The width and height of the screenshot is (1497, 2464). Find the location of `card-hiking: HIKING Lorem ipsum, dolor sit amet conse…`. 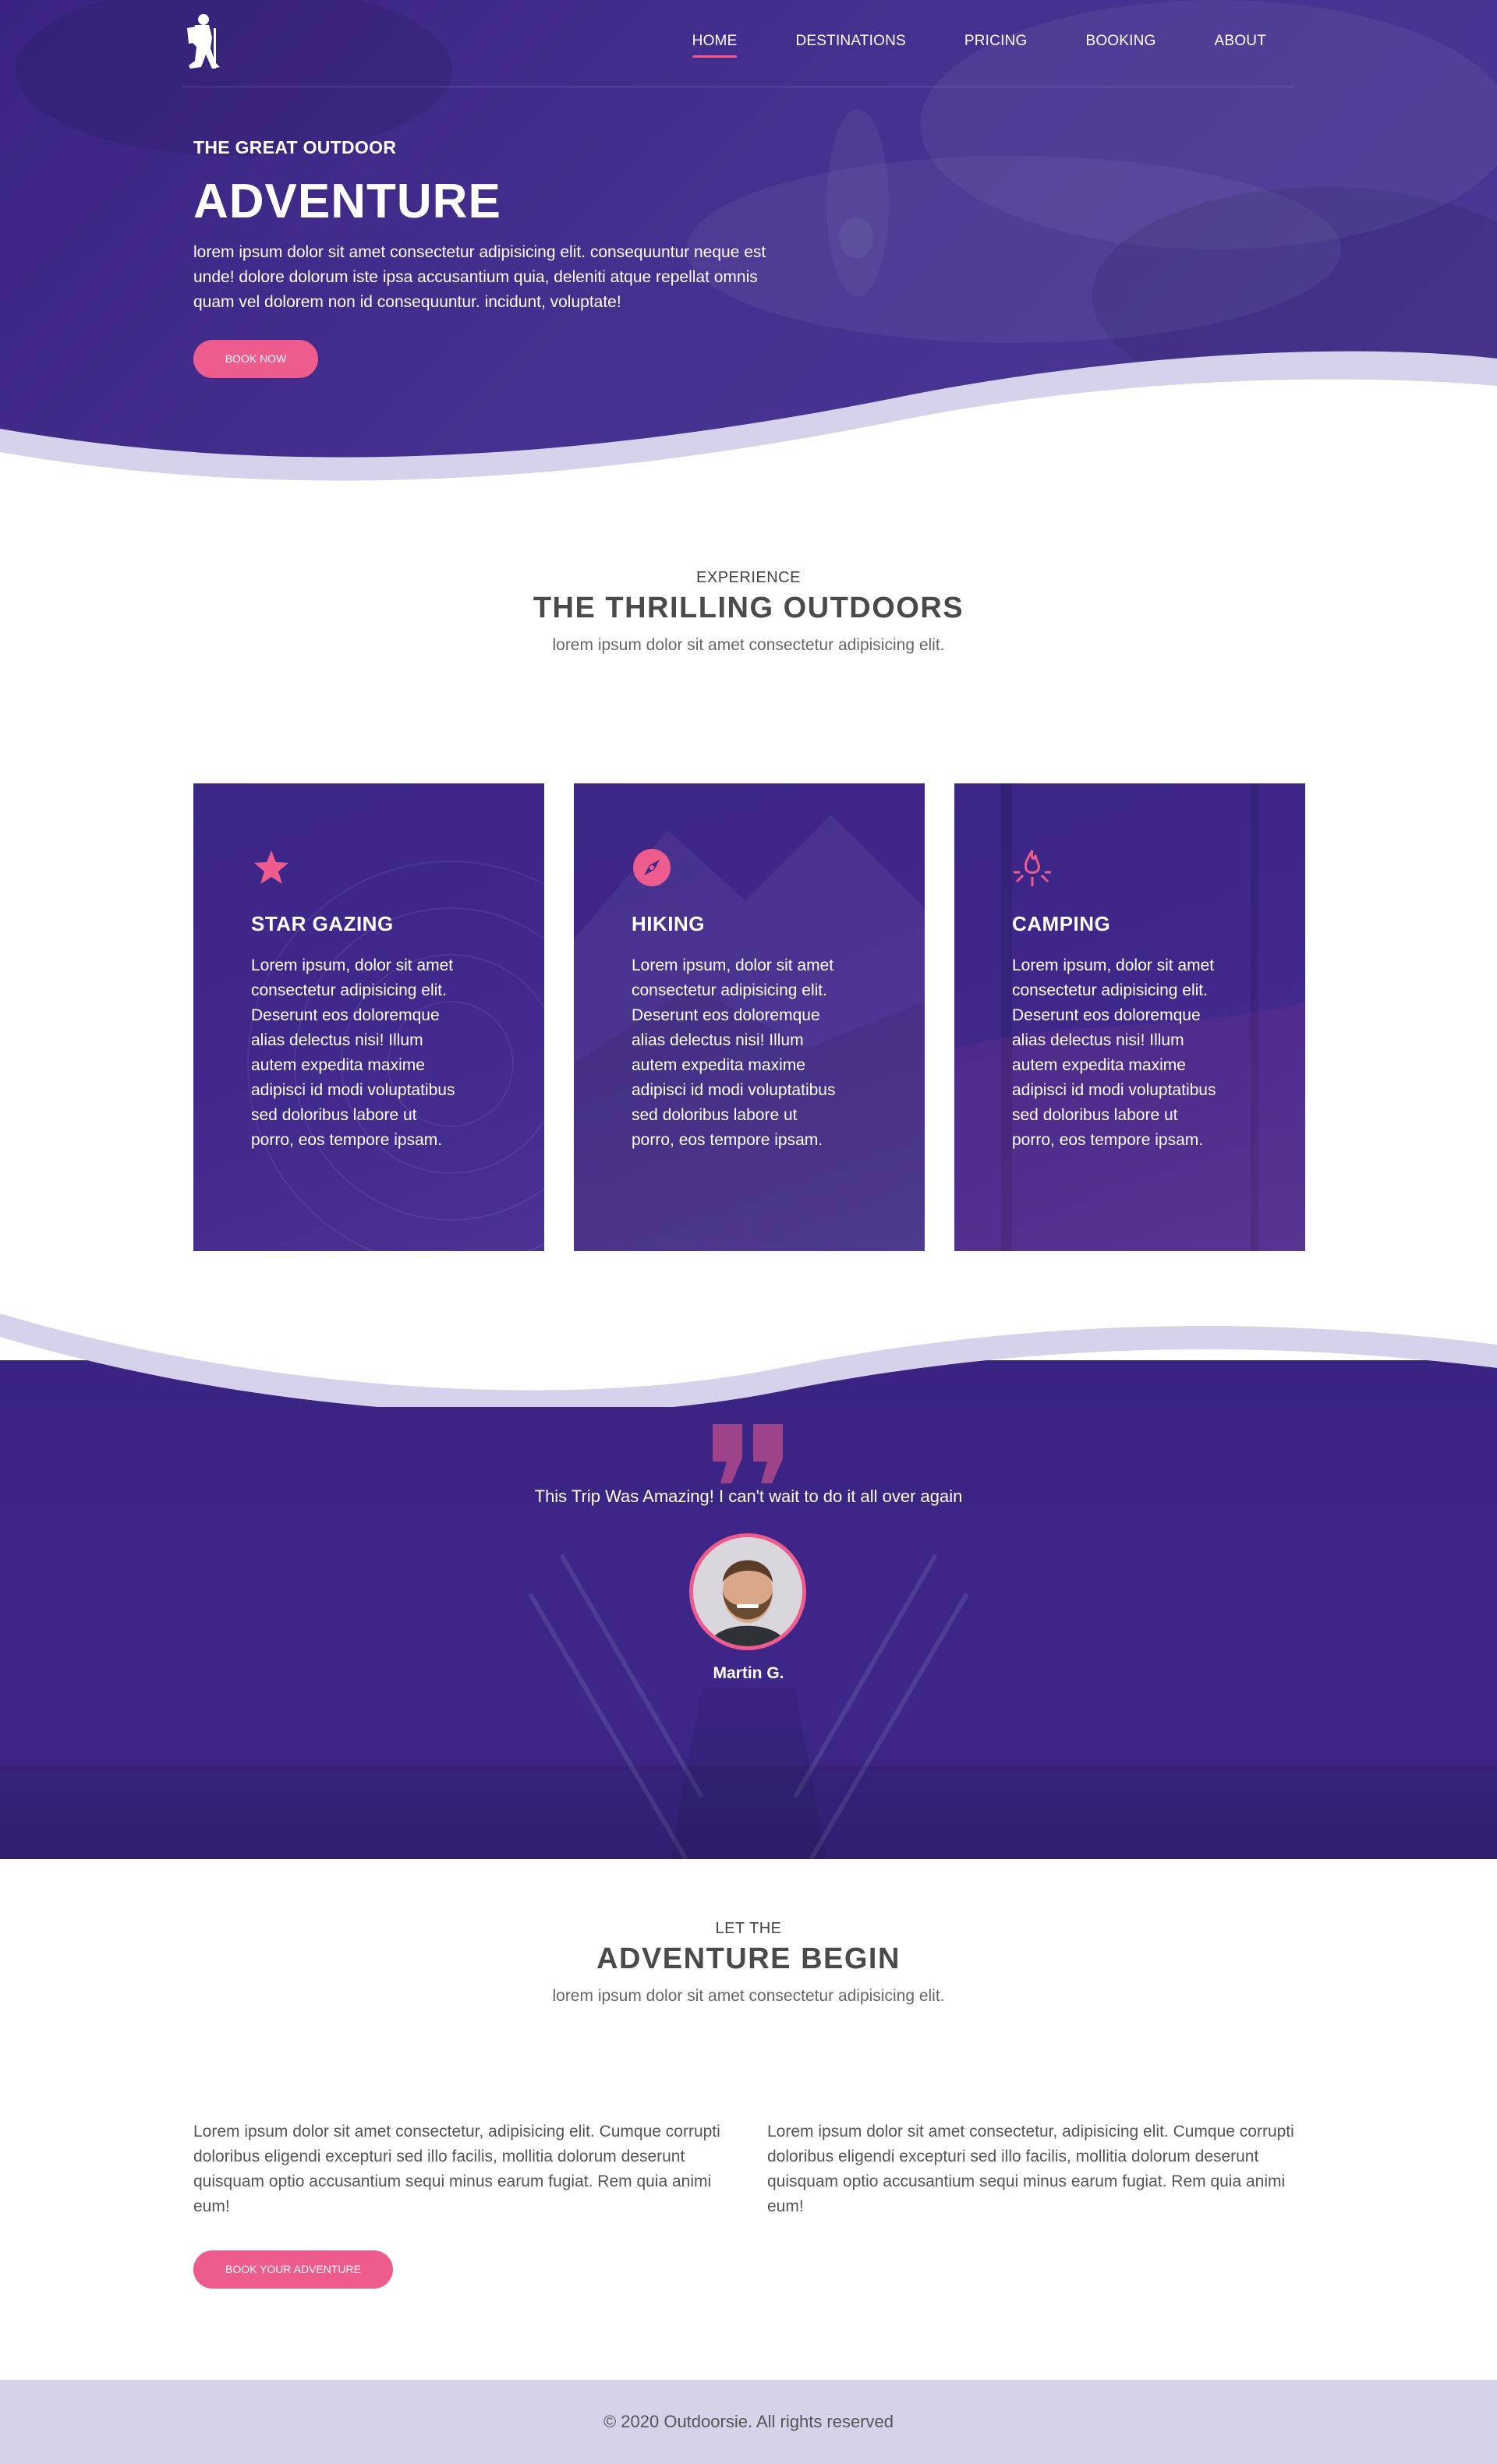

card-hiking: HIKING Lorem ipsum, dolor sit amet conse… is located at coordinates (749, 1017).